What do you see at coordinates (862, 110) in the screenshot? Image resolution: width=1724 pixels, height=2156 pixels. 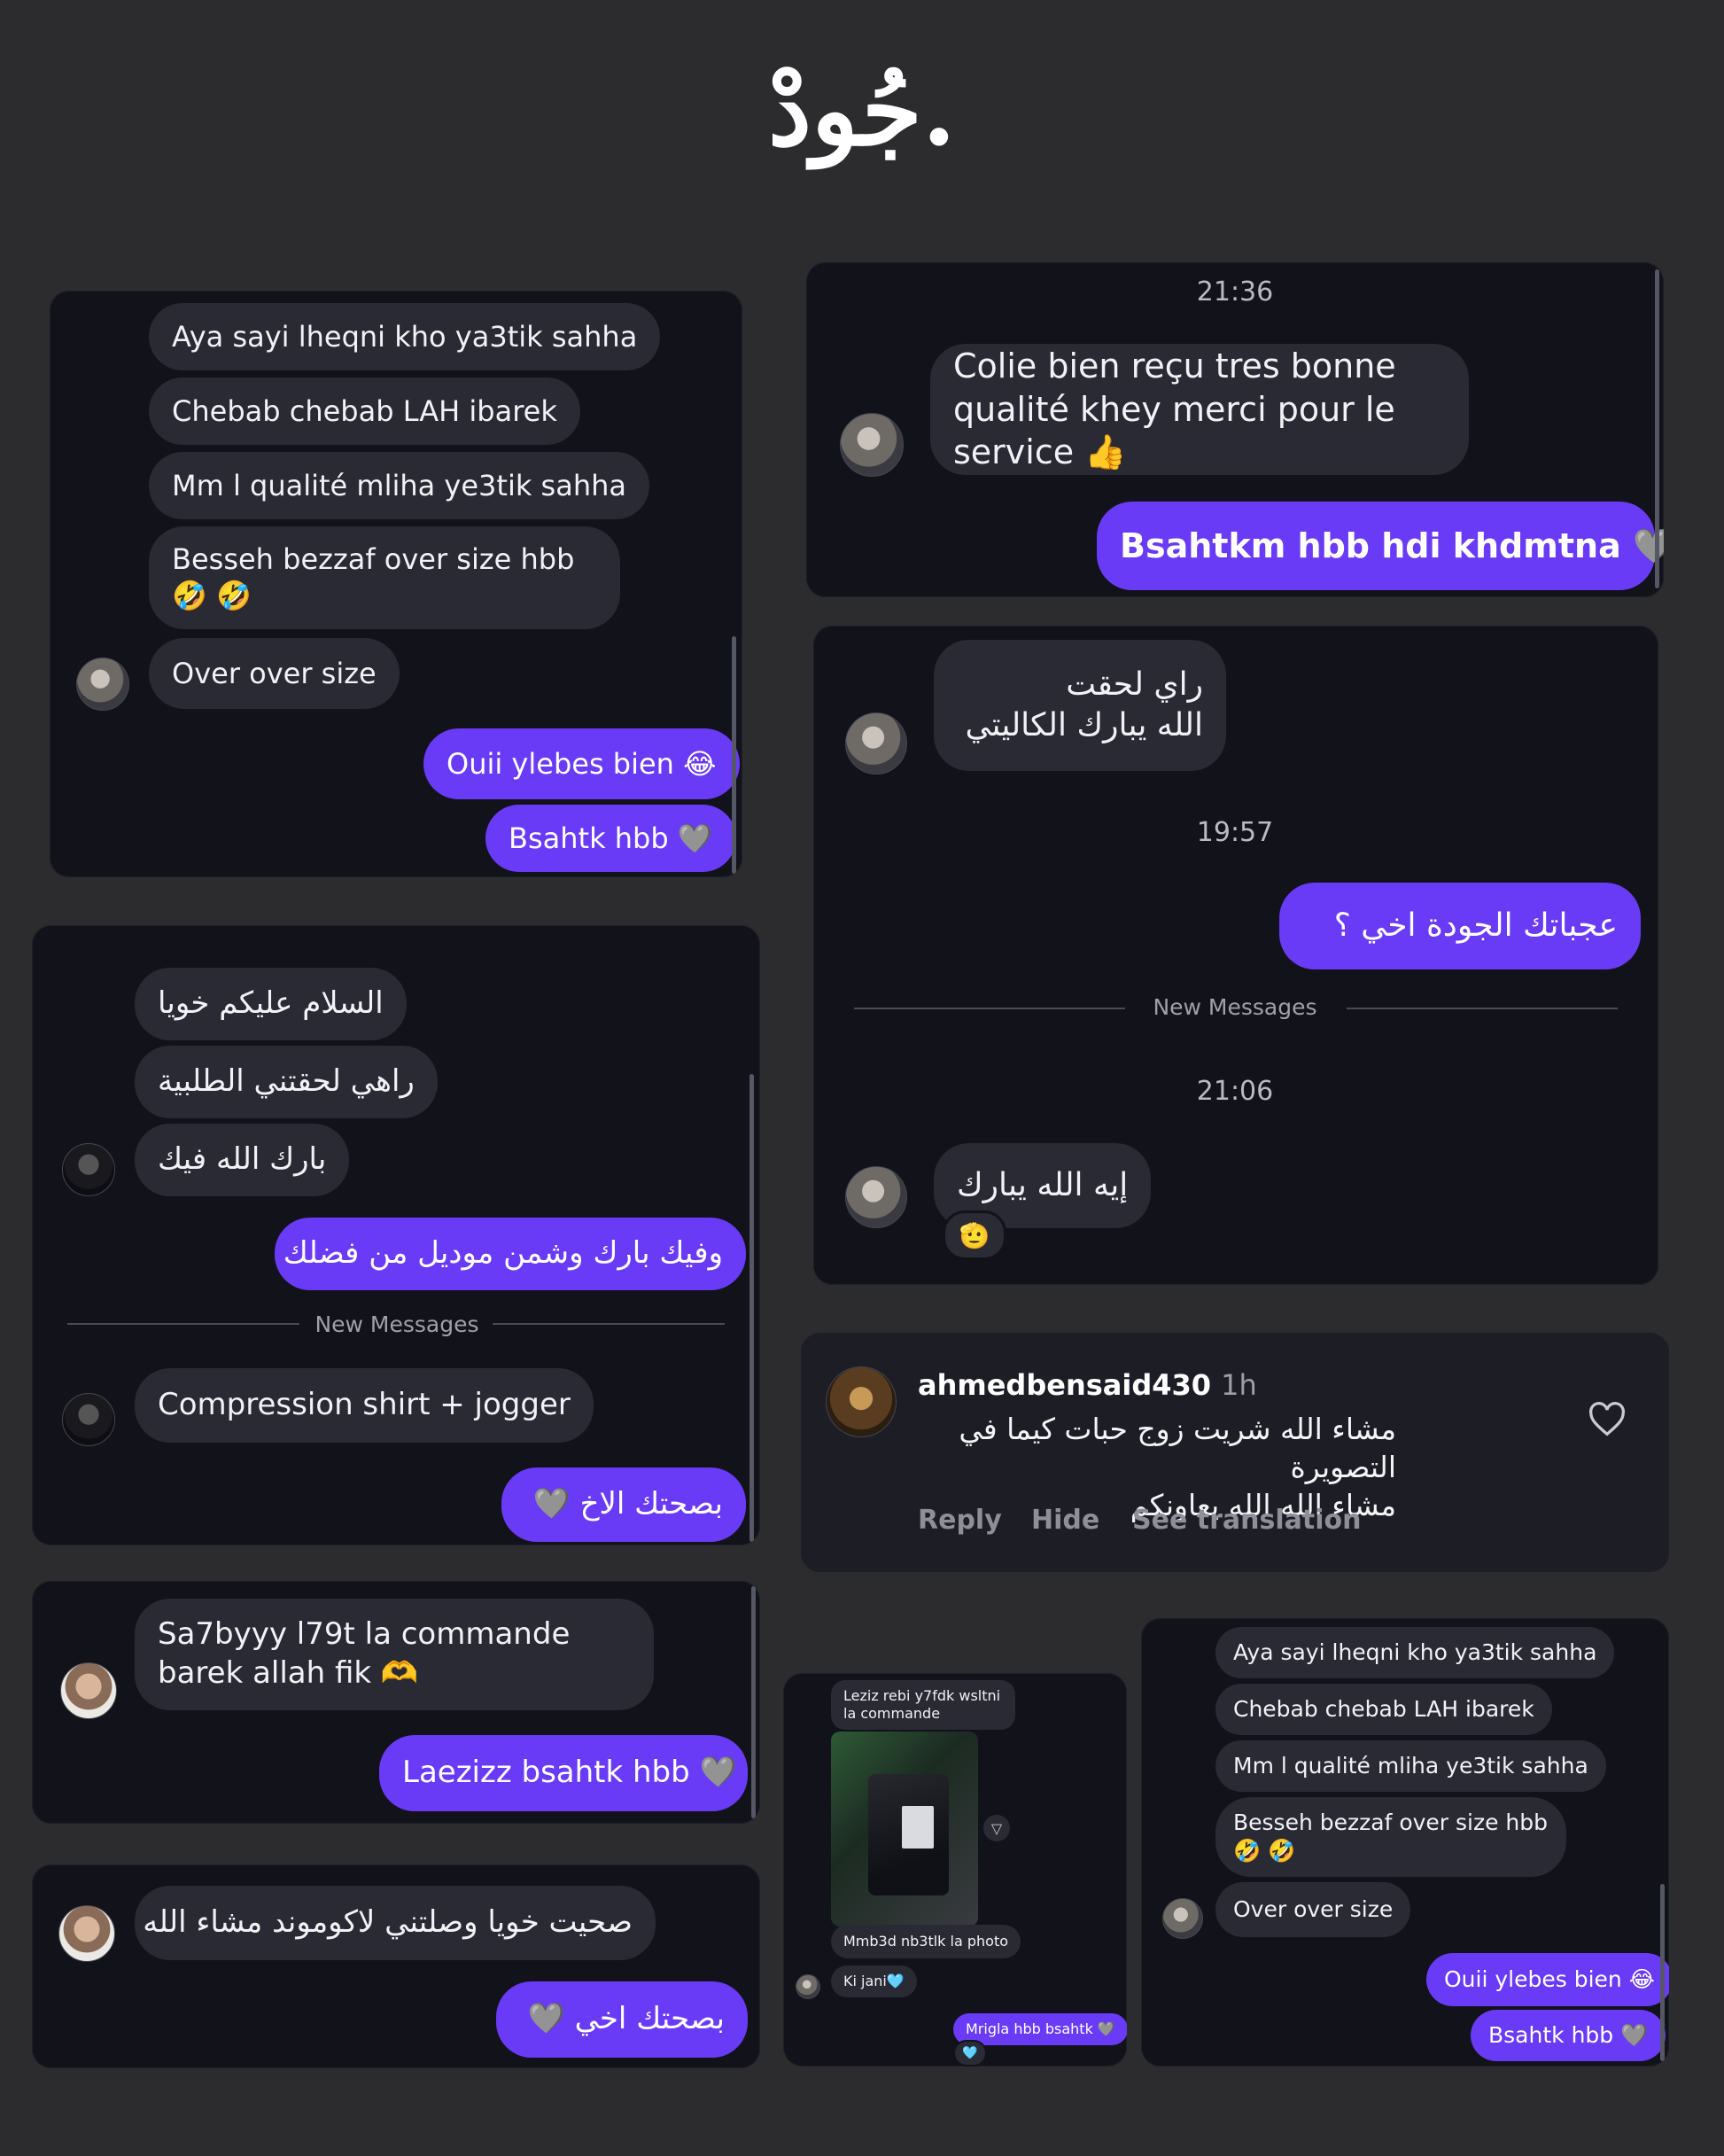 I see `brand-logo: جُودْ.` at bounding box center [862, 110].